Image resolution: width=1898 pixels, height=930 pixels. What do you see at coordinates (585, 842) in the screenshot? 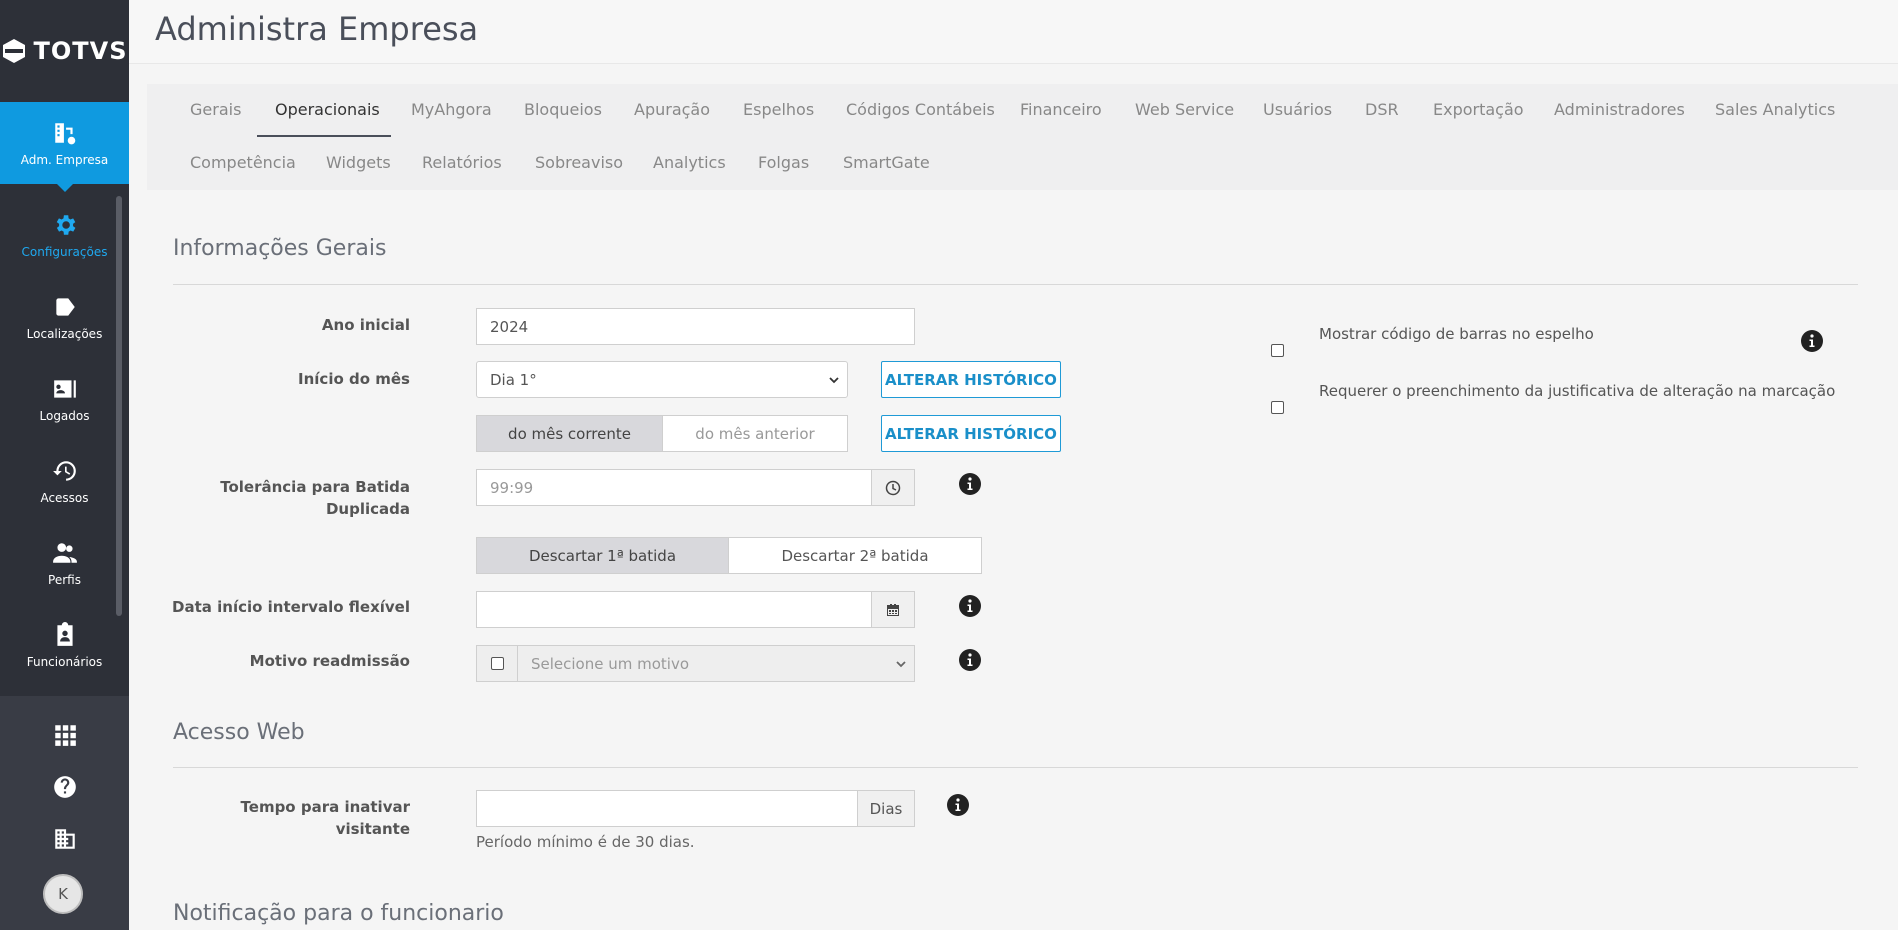
I see `tempo-inativar-help: Período mínimo é de 30 dias.` at bounding box center [585, 842].